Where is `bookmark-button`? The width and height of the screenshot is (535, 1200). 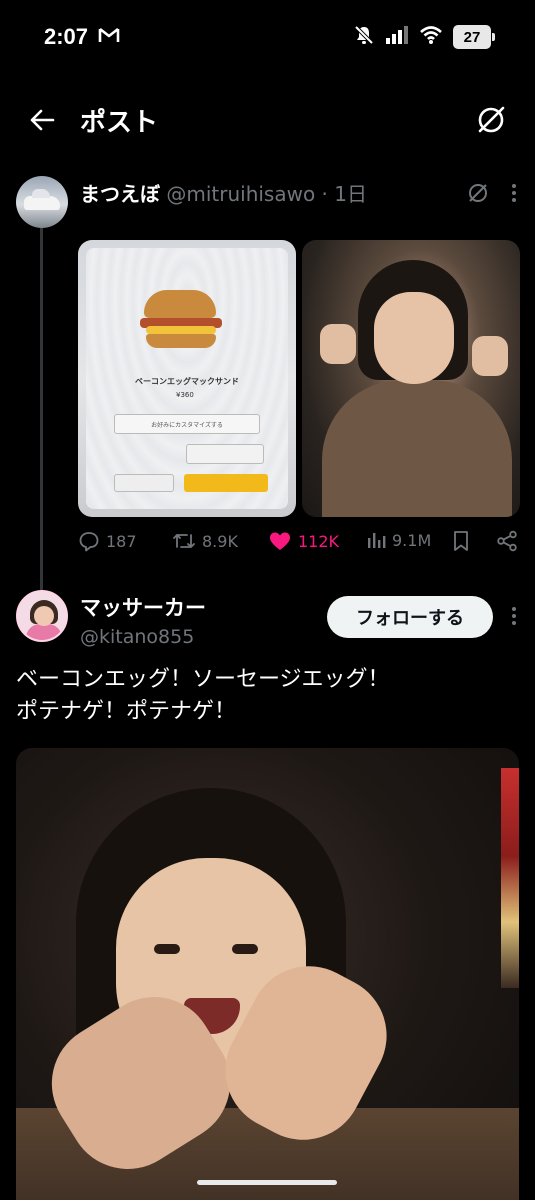 bookmark-button is located at coordinates (461, 541).